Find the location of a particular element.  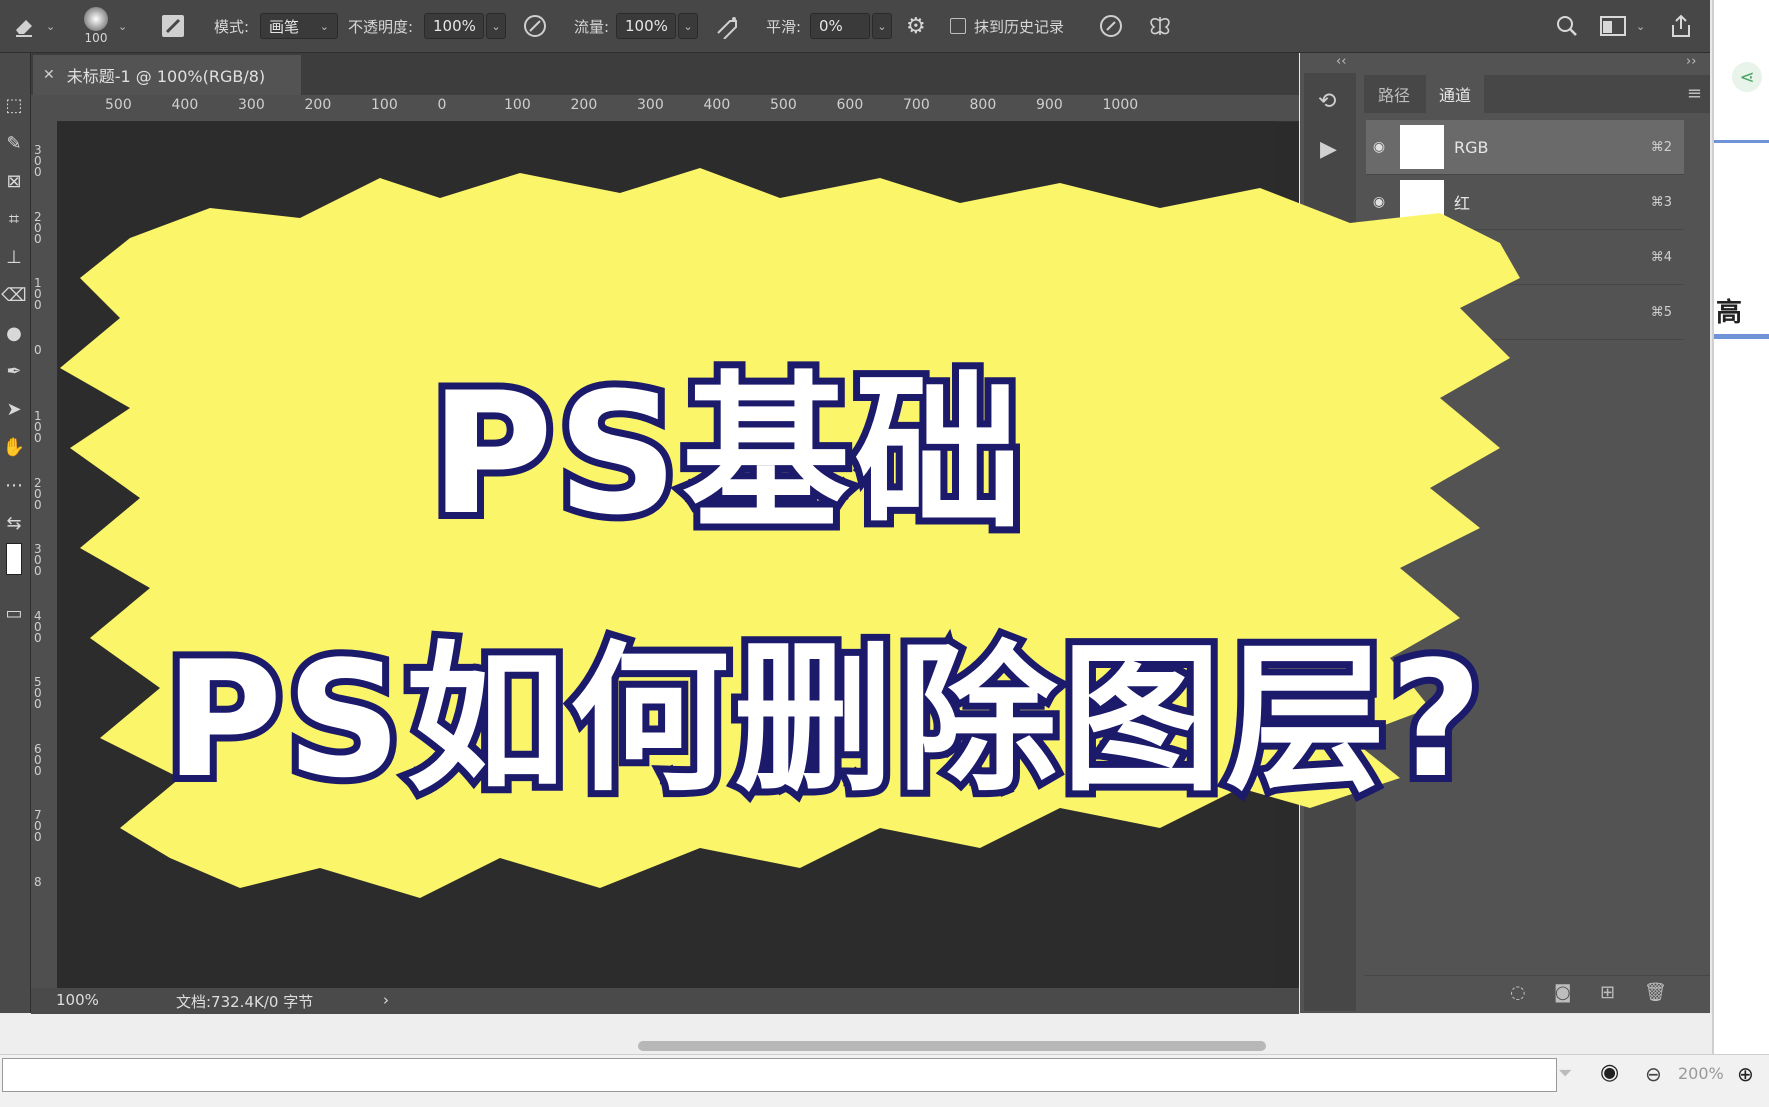

erase-history-label: 抹到历史记录 is located at coordinates (1019, 26).